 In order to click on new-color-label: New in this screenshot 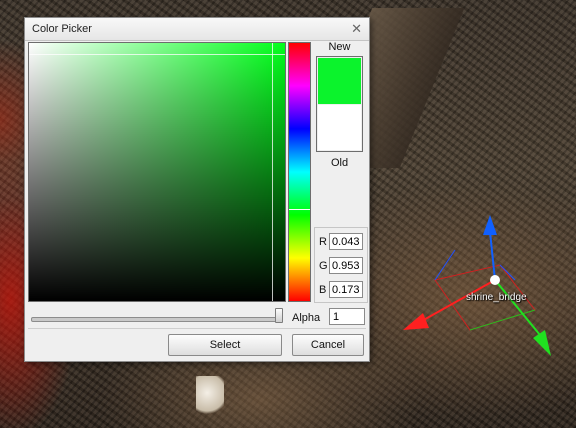, I will do `click(339, 47)`.